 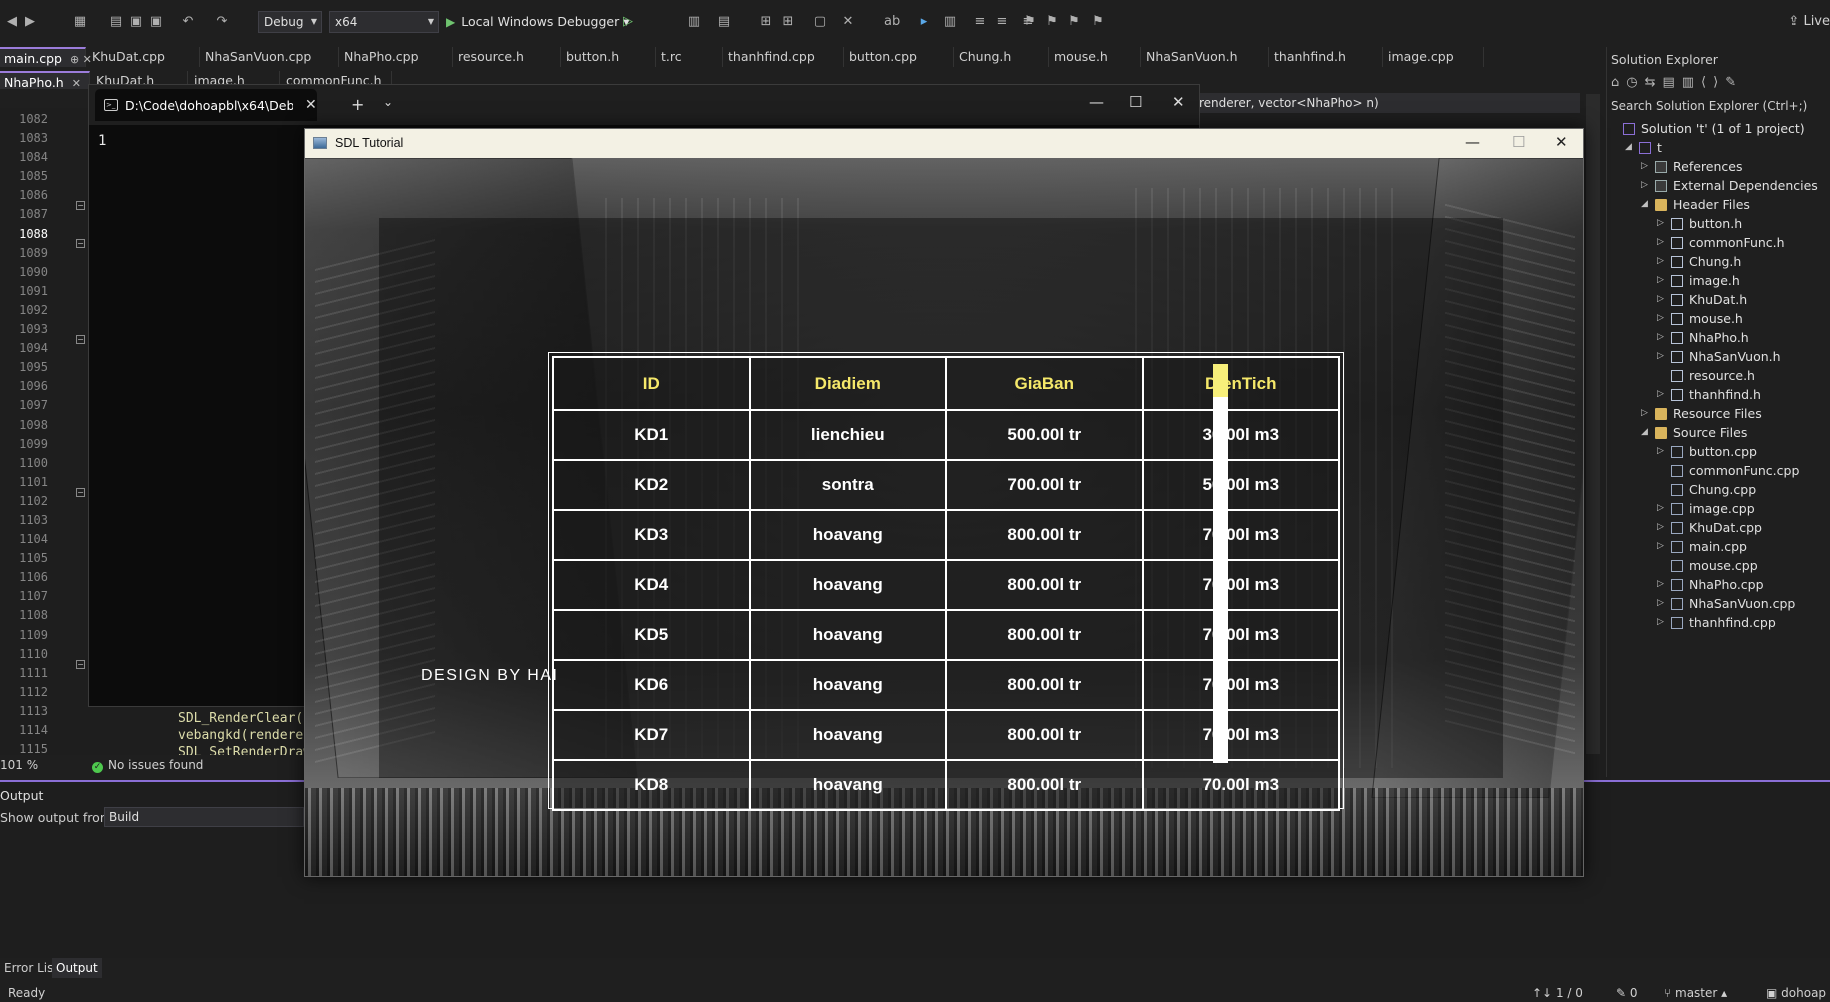 I want to click on outdent-icon: ≡, so click(x=980, y=22).